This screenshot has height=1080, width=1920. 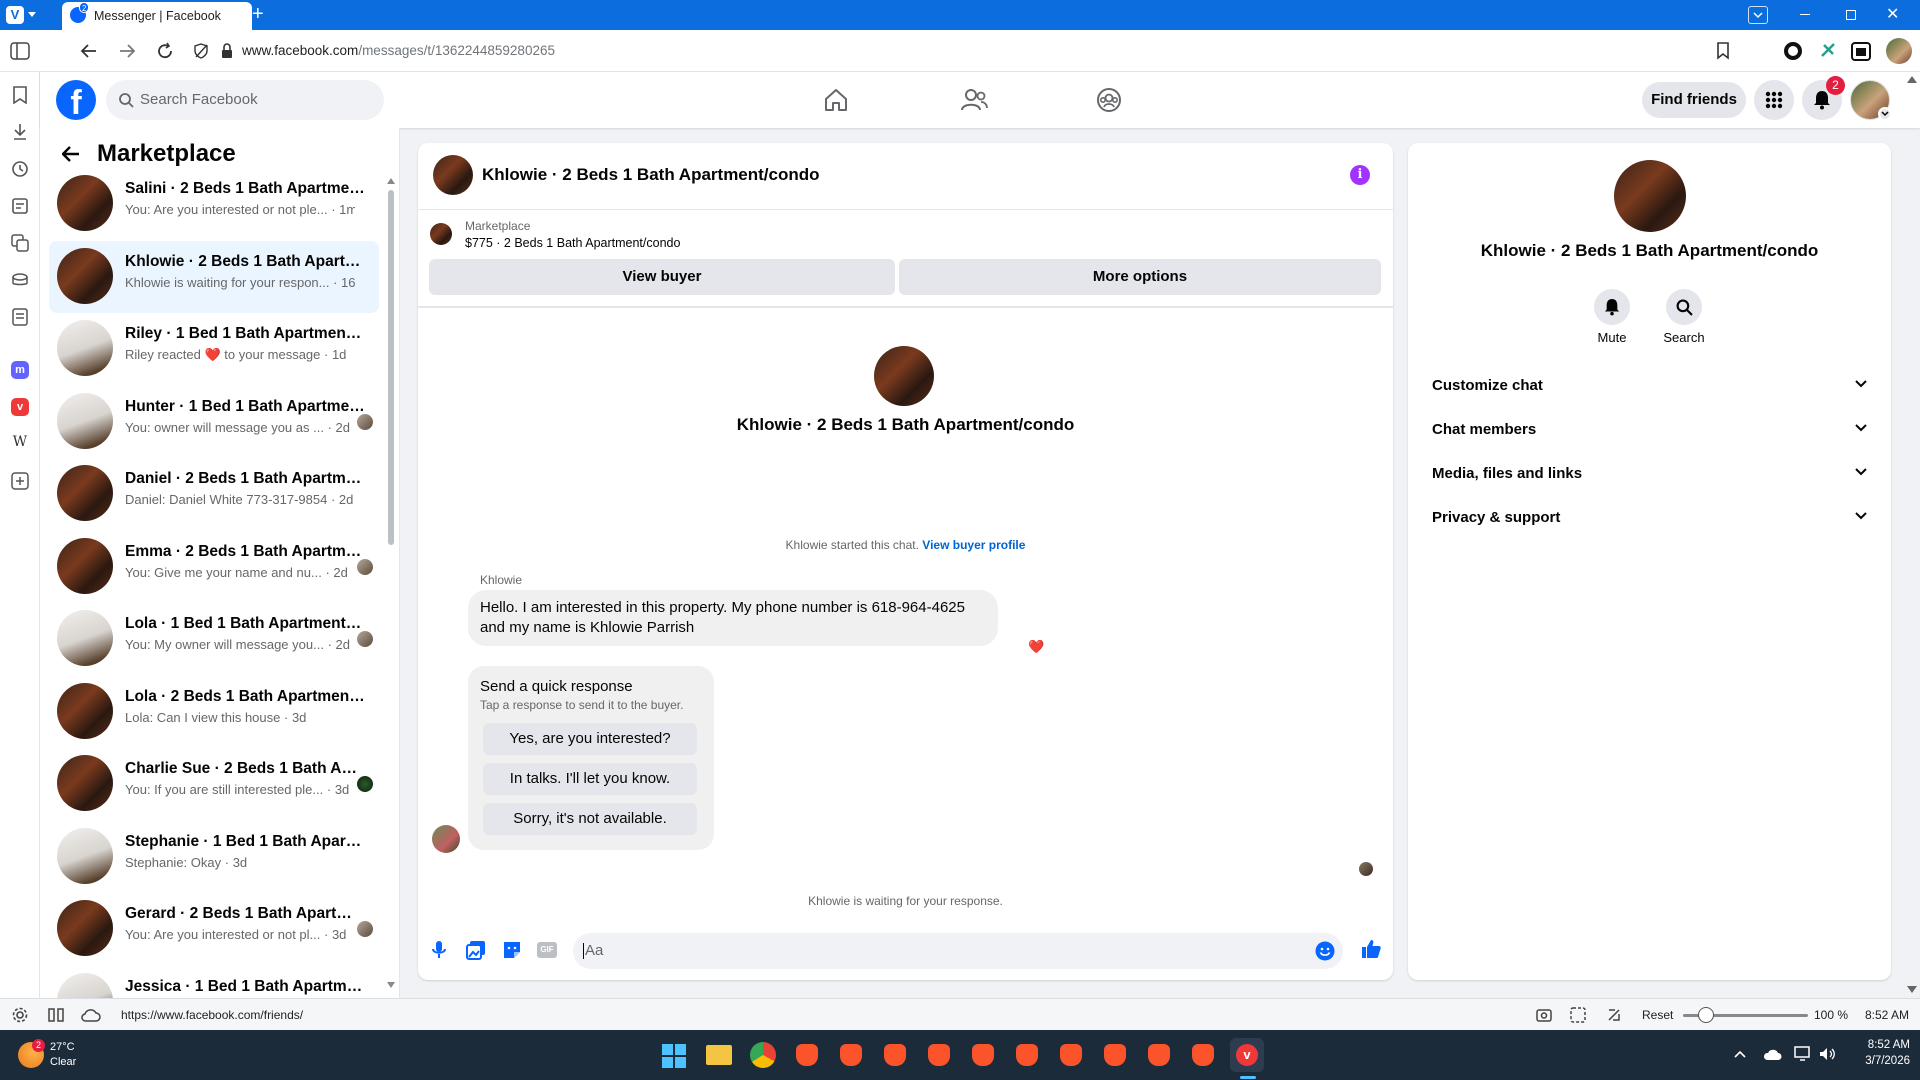 What do you see at coordinates (1614, 1015) in the screenshot?
I see `page-actions-icon` at bounding box center [1614, 1015].